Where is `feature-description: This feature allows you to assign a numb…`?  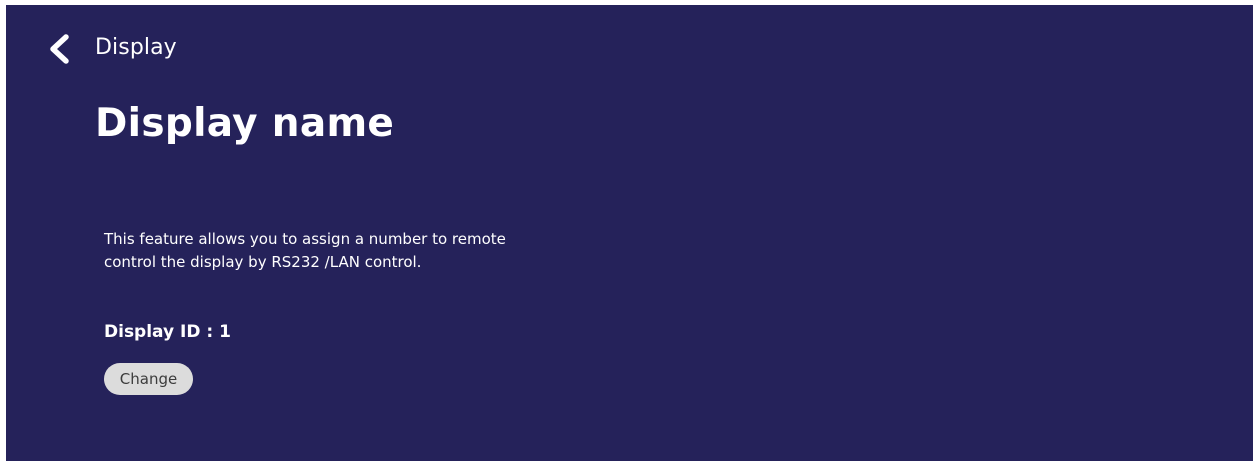
feature-description: This feature allows you to assign a numb… is located at coordinates (339, 251).